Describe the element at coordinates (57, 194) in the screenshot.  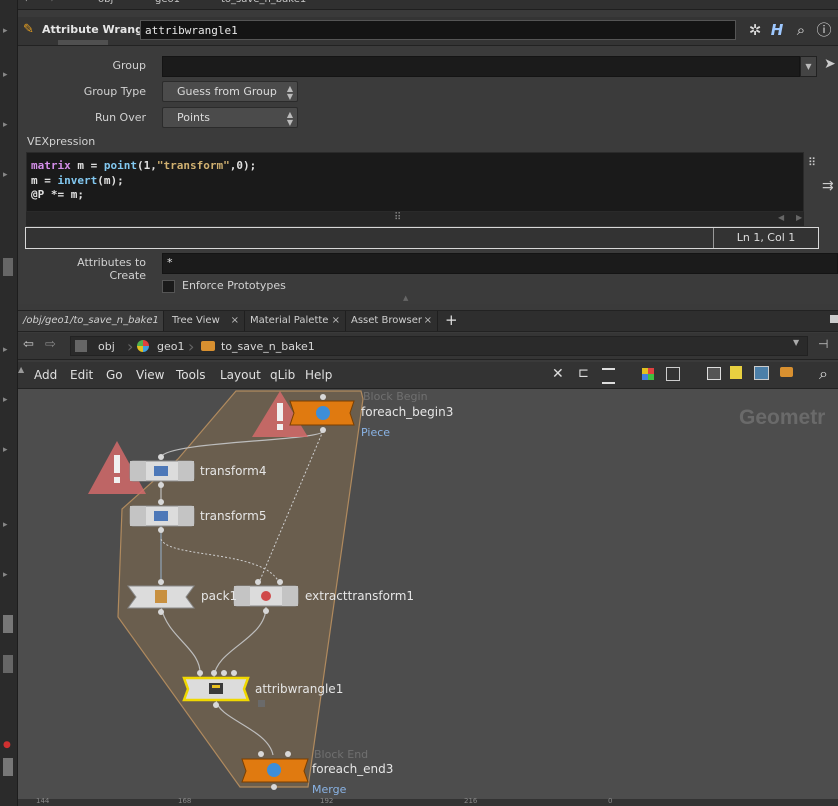
I see `code-line: @P *= m;` at that location.